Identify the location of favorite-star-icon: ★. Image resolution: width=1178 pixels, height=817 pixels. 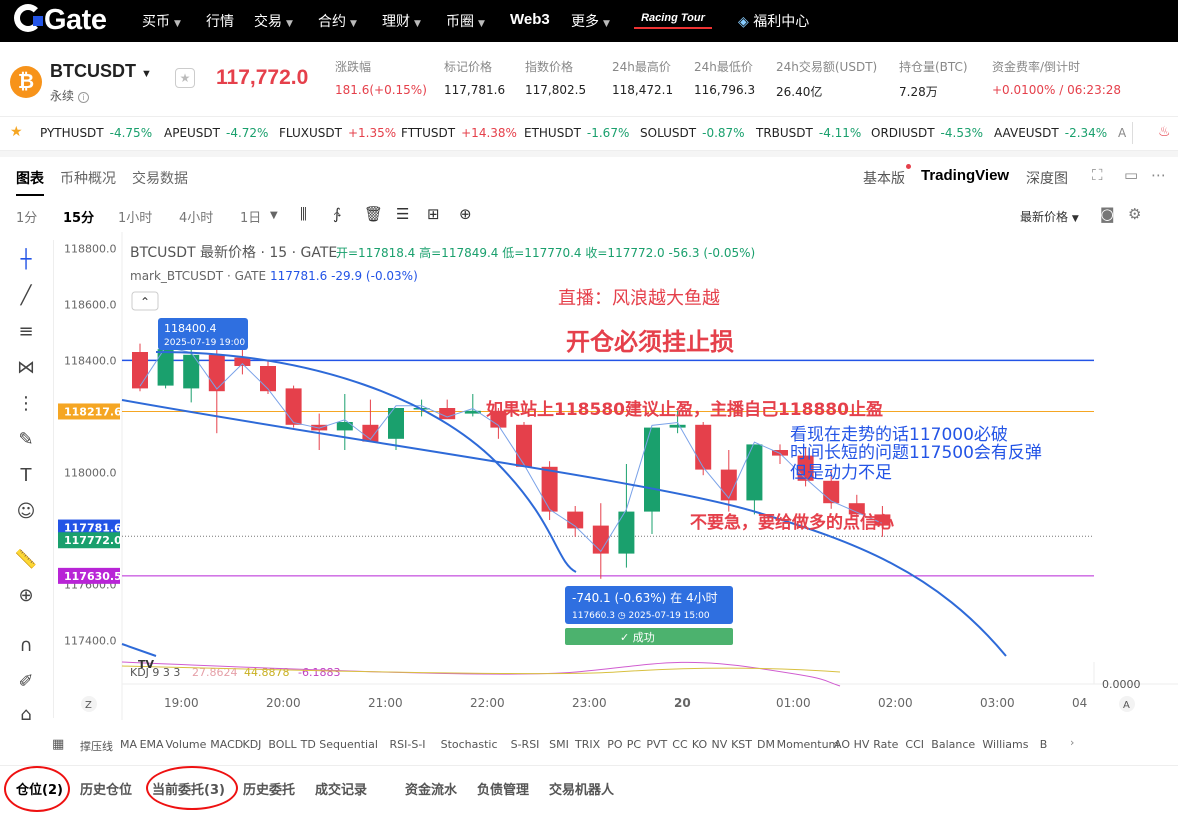
(185, 78).